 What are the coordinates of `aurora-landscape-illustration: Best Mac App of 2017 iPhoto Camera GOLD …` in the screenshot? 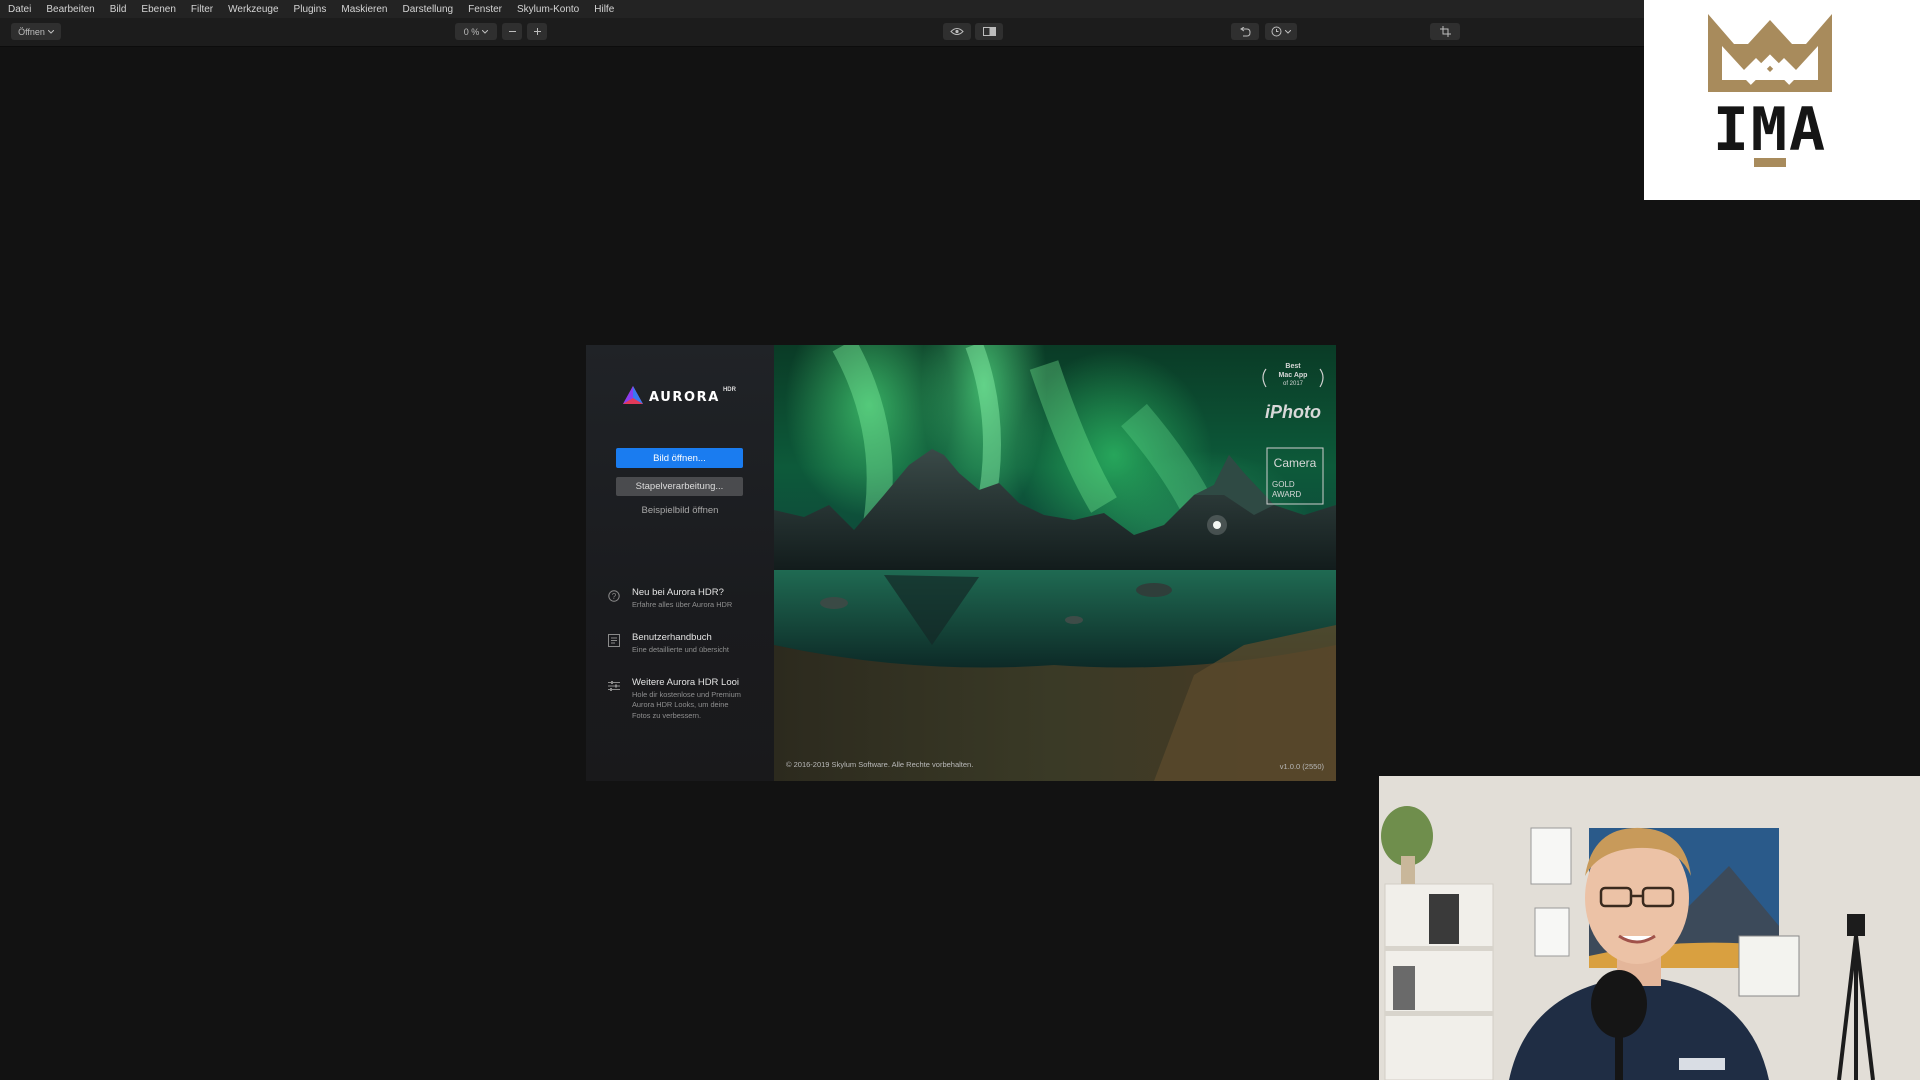 It's located at (1055, 563).